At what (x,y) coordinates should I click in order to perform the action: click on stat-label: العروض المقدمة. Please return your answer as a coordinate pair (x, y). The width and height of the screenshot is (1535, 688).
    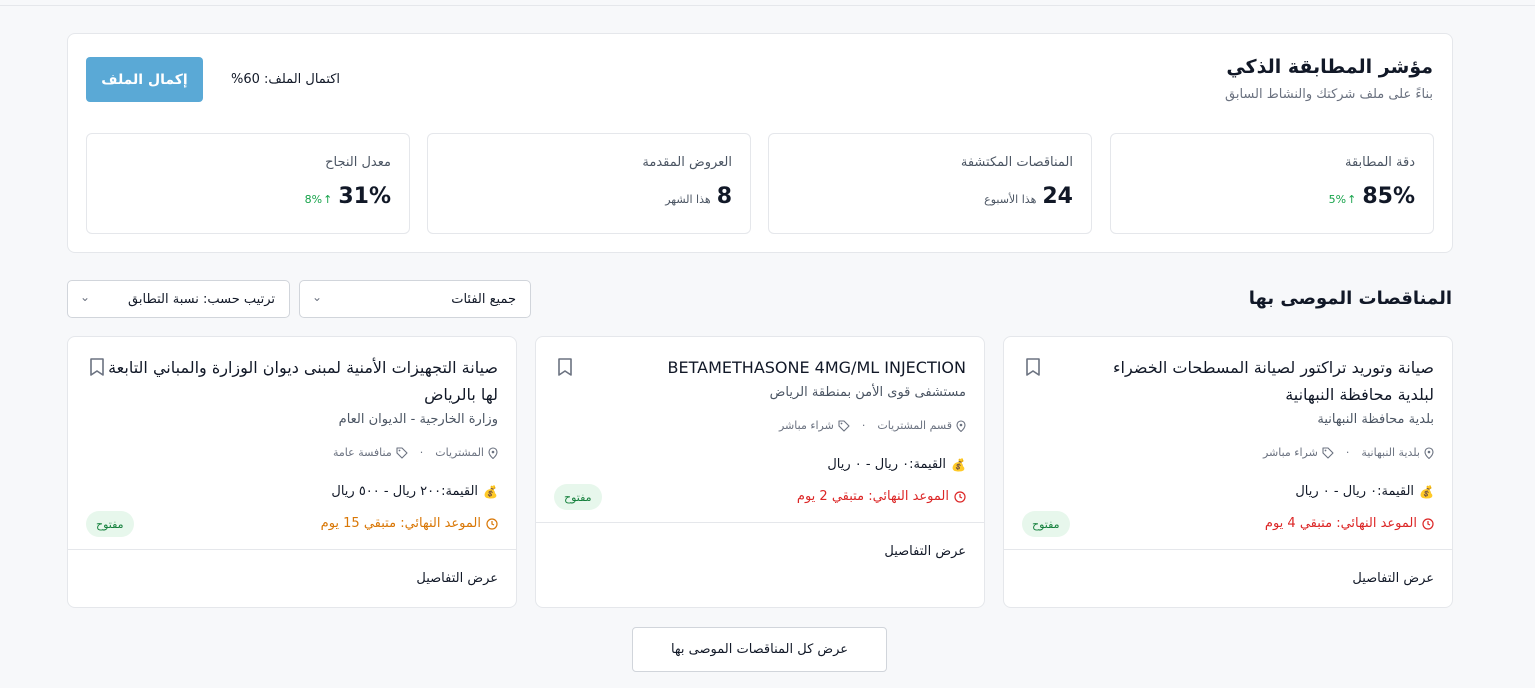
    Looking at the image, I should click on (687, 162).